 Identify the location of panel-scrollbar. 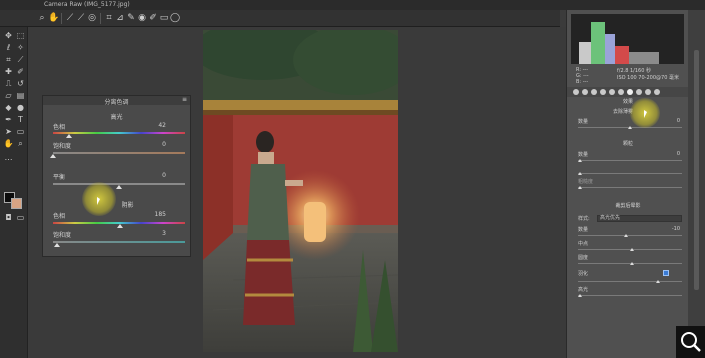
(696, 184).